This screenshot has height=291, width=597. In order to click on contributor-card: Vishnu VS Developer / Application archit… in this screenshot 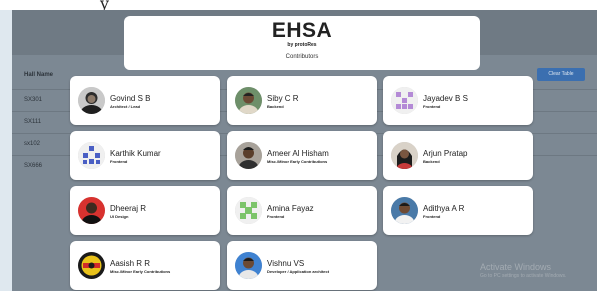, I will do `click(302, 265)`.